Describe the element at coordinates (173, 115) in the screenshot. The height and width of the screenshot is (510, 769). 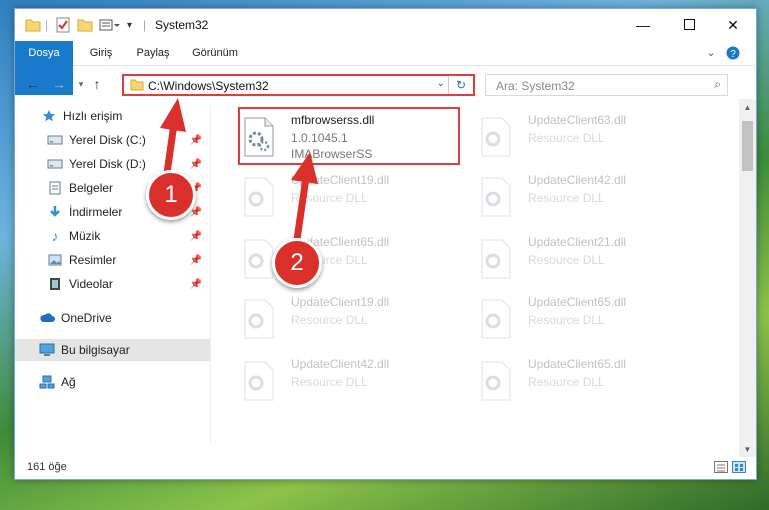
I see `arrow-1-head` at that location.